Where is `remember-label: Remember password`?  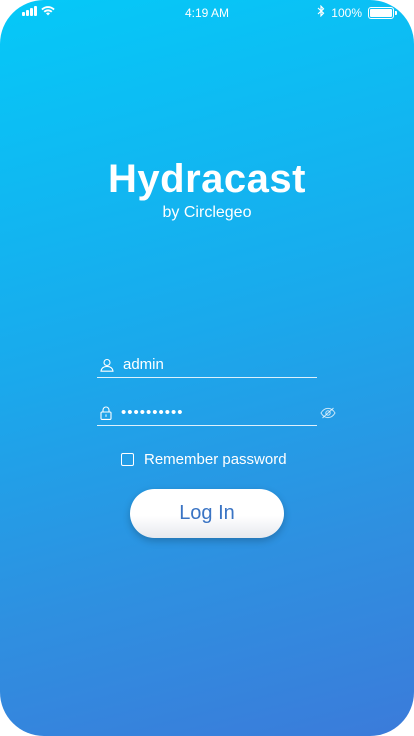 remember-label: Remember password is located at coordinates (215, 459).